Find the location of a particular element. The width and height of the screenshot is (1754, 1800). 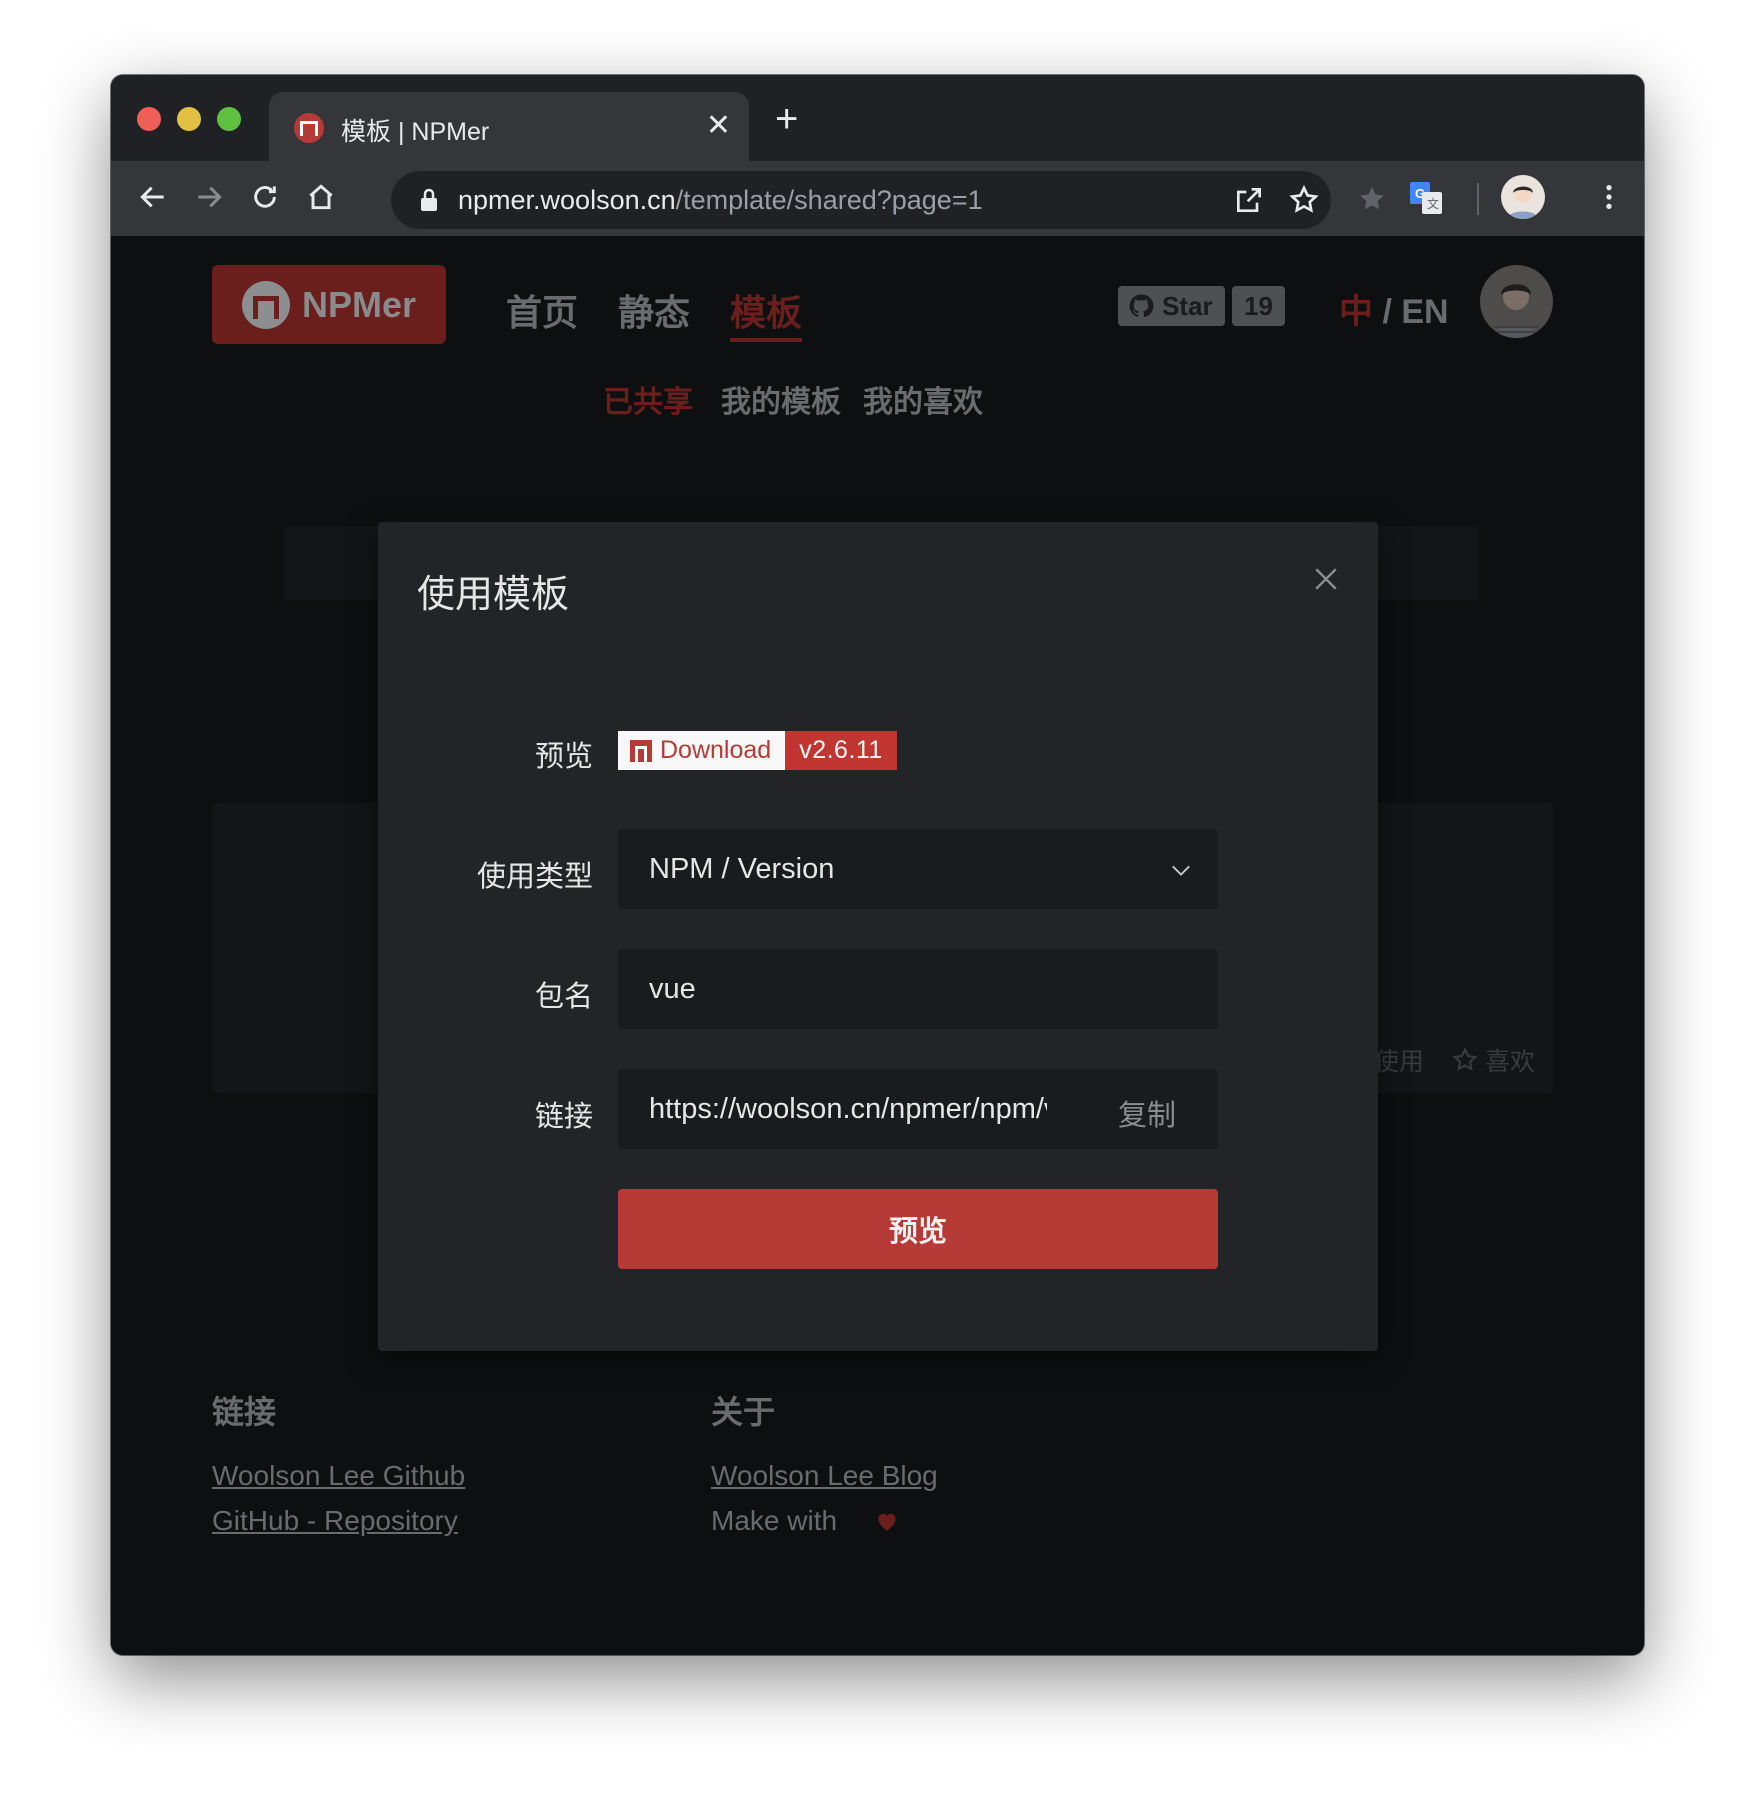

package-label: 包名 is located at coordinates (563, 997).